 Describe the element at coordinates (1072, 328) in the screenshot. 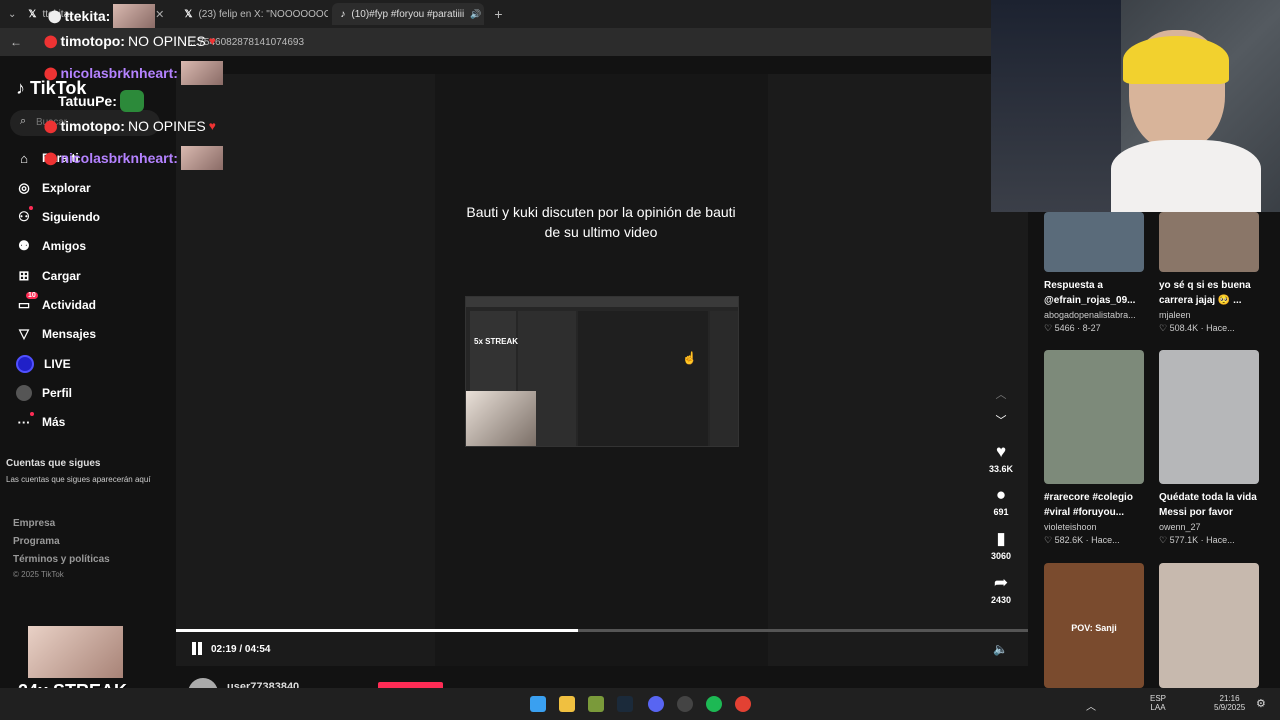

I see `card-meta: ♡ 5466 · 8-27` at that location.